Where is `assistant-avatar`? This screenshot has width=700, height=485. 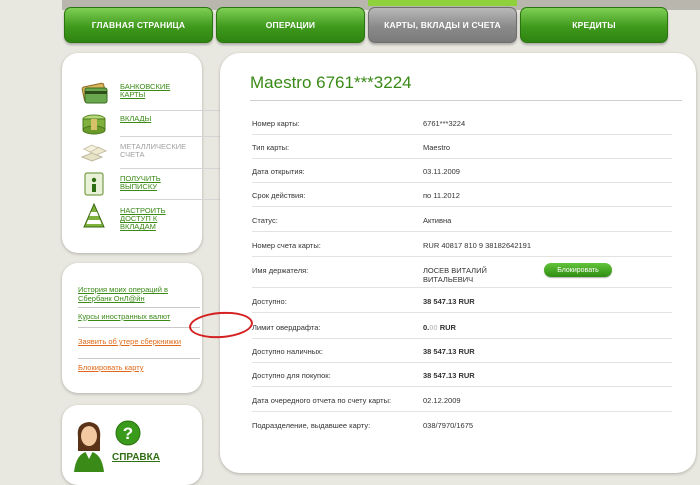
assistant-avatar is located at coordinates (89, 447).